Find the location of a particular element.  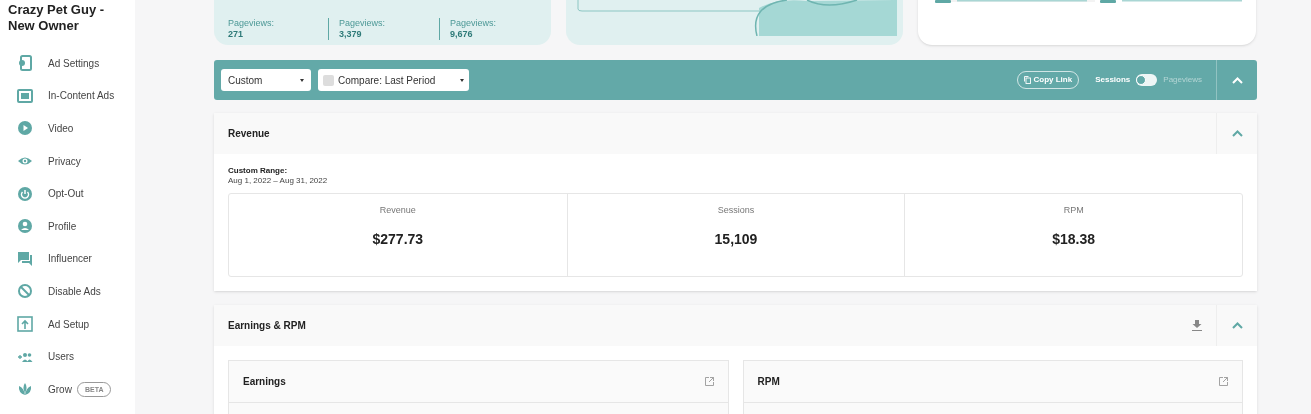

sidebar-item: Ad Settings is located at coordinates (71, 63).